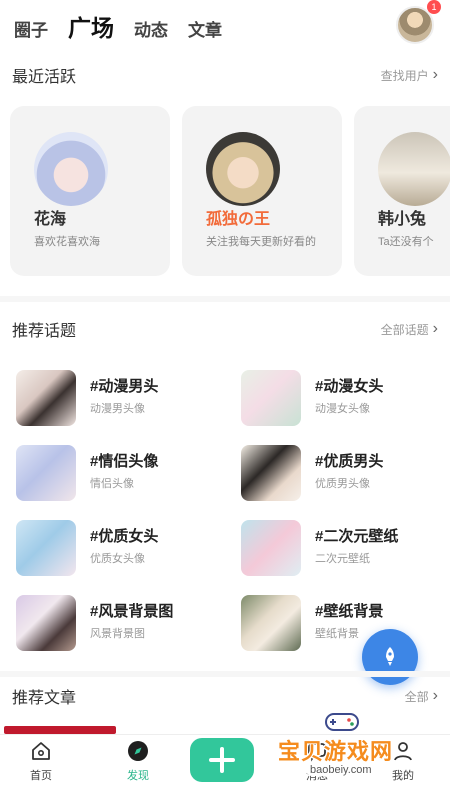 The height and width of the screenshot is (800, 450). I want to click on top-bar: 圈子 广场 动态 文章 1, so click(225, 25).